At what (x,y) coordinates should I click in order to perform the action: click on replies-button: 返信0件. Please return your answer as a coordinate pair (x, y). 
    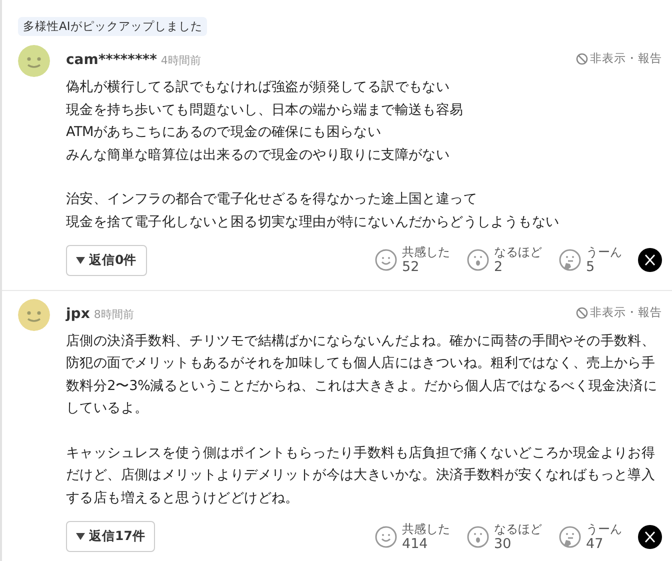
    Looking at the image, I should click on (106, 260).